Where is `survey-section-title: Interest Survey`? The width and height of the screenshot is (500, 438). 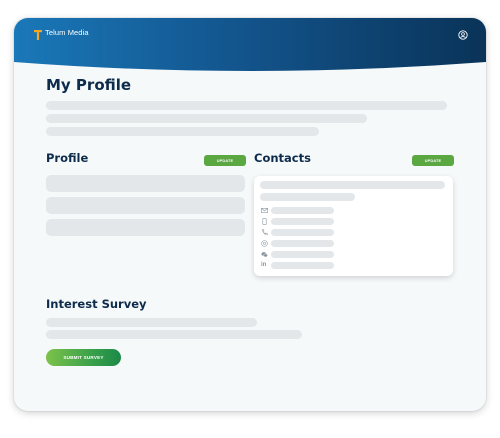 survey-section-title: Interest Survey is located at coordinates (96, 304).